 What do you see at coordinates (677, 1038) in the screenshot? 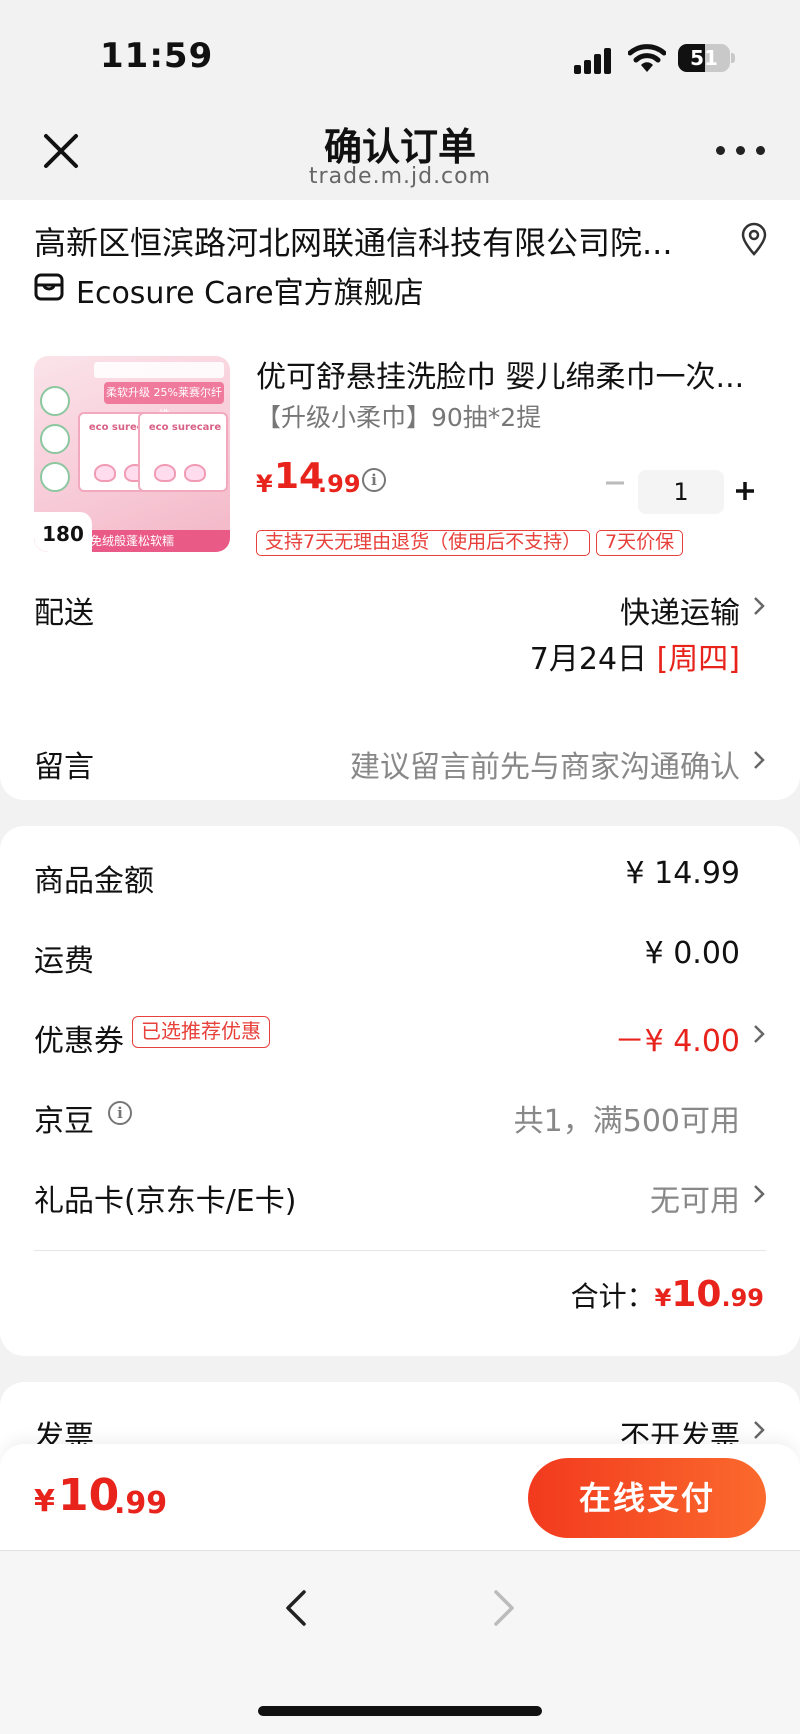
I see `coupon-value: －¥ 4.00` at bounding box center [677, 1038].